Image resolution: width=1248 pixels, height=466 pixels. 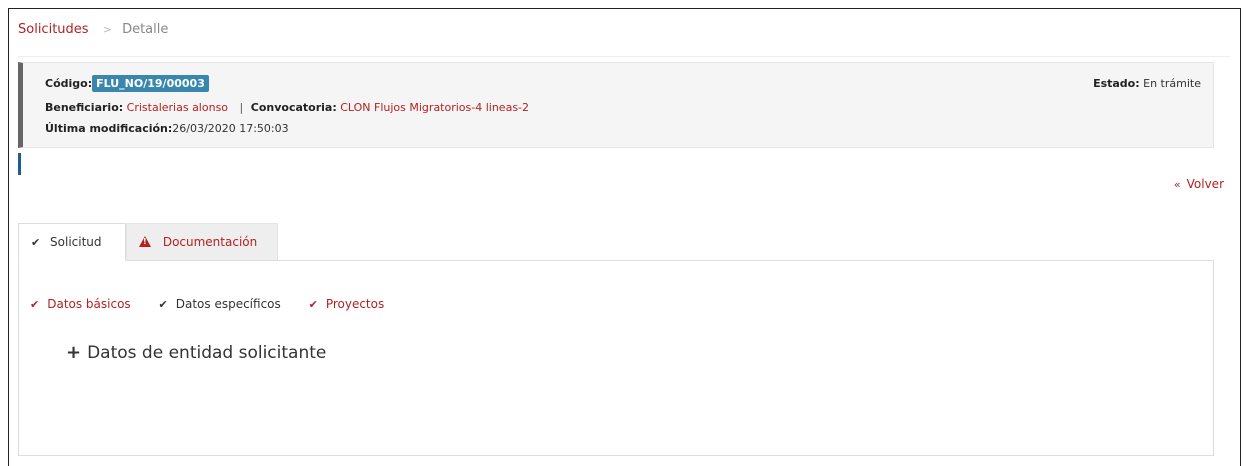 I want to click on volver-link: « Volver, so click(x=1199, y=184).